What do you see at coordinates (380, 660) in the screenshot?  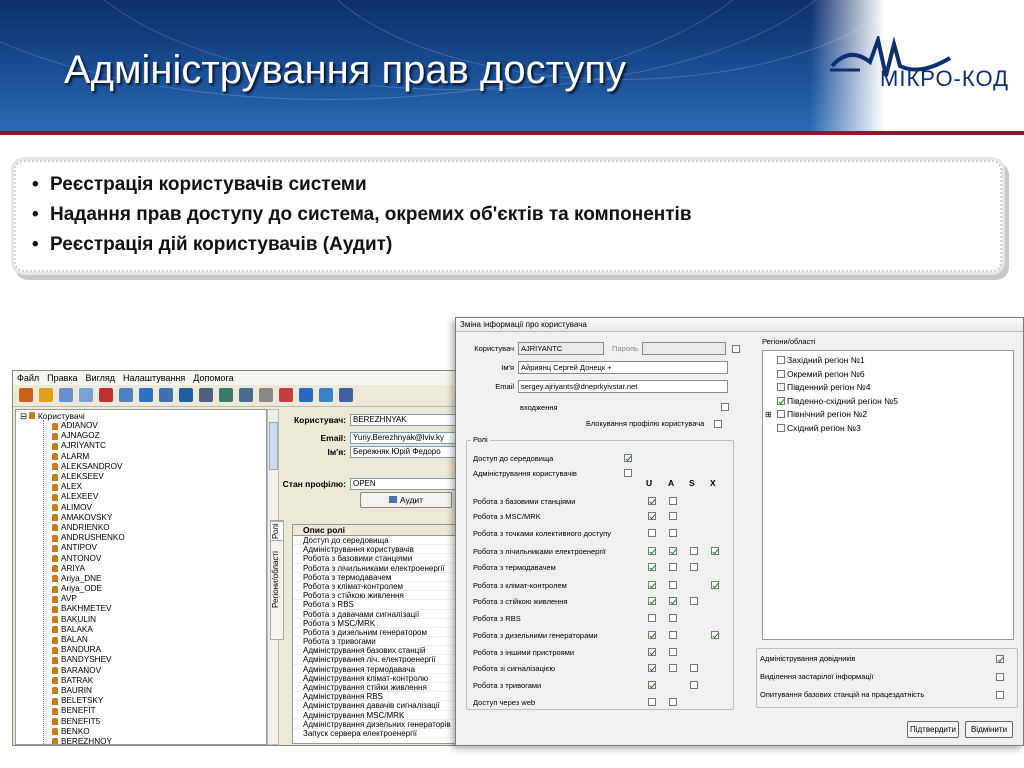 I see `role-list-item: Адміністрування ліч. електроенергії` at bounding box center [380, 660].